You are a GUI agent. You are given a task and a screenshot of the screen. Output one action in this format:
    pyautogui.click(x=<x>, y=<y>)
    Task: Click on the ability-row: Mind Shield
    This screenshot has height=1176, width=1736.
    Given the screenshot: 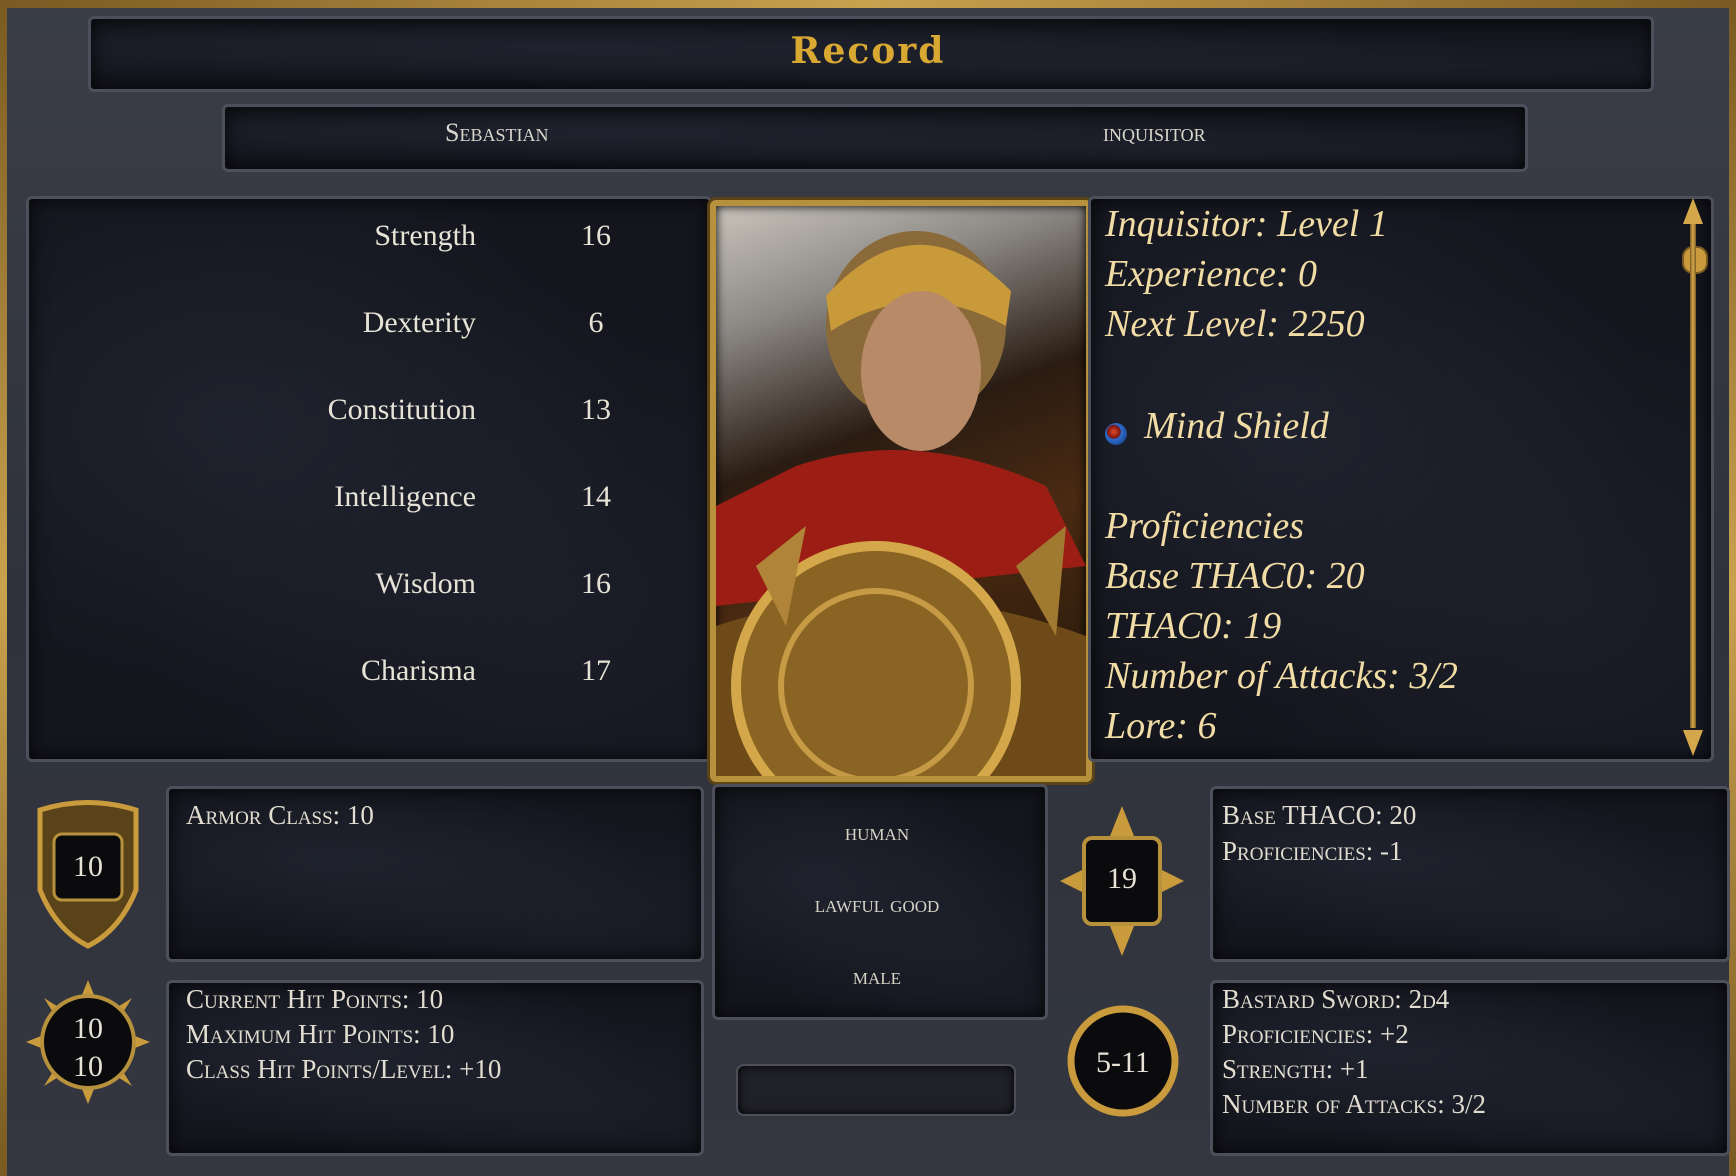 What is the action you would take?
    pyautogui.click(x=1217, y=426)
    